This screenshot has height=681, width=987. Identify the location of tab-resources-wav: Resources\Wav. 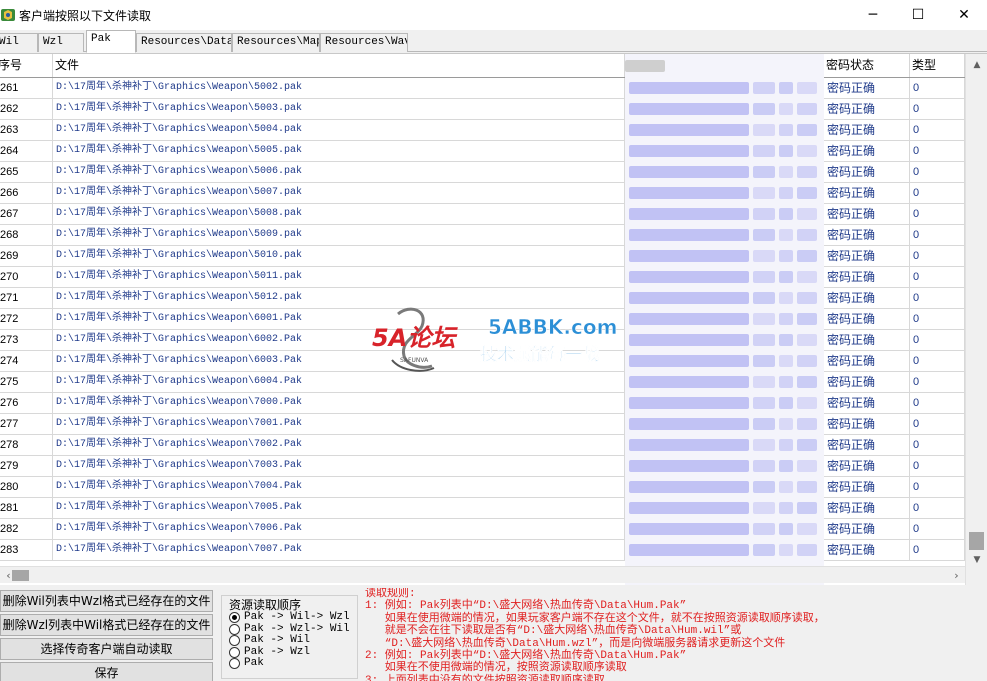
(364, 42).